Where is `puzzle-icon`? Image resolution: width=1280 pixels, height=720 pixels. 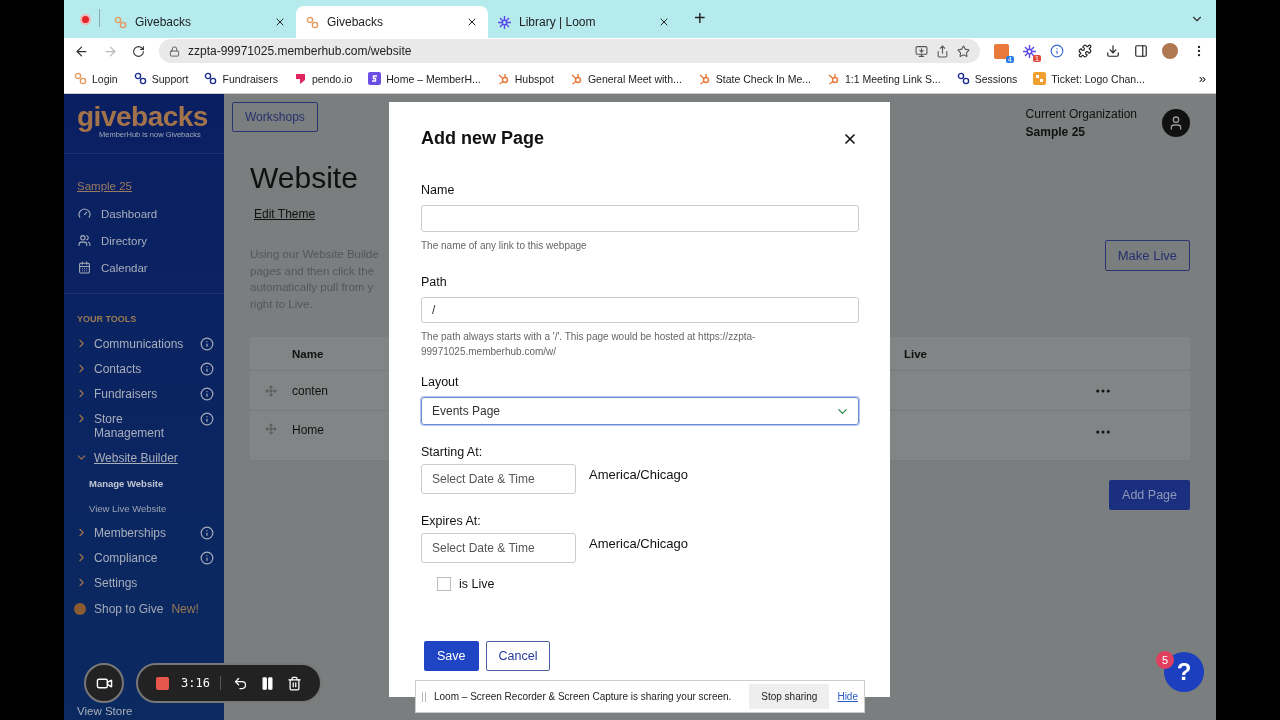
puzzle-icon is located at coordinates (1085, 51).